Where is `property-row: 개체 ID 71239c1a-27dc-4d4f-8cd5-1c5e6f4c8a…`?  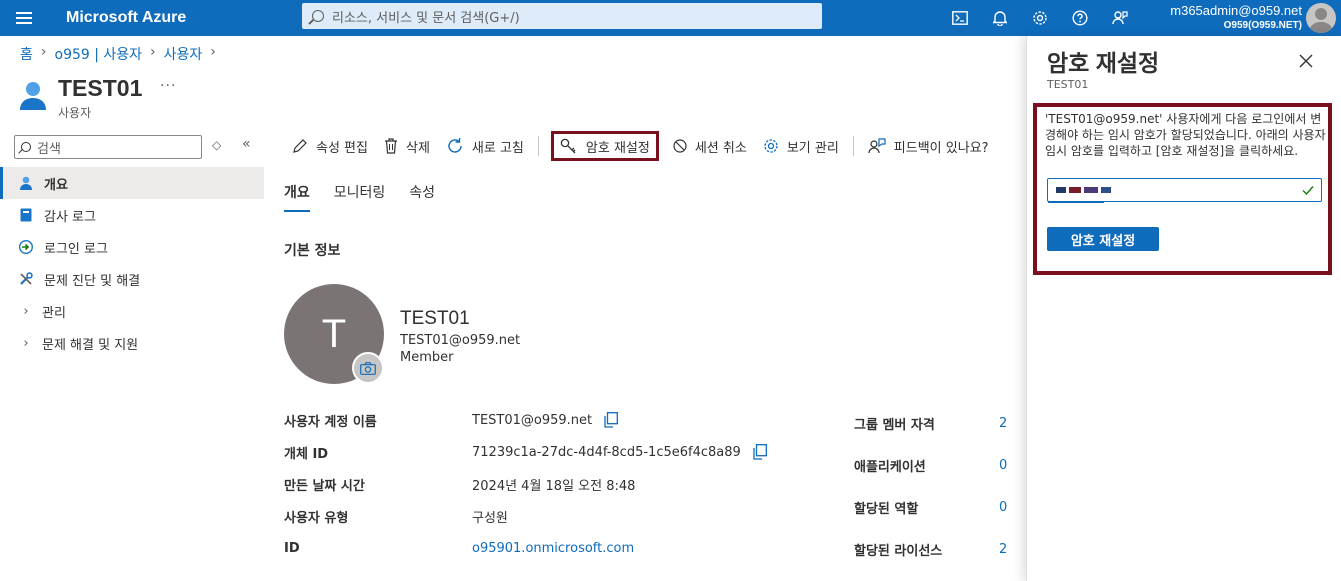
property-row: 개체 ID 71239c1a-27dc-4d4f-8cd5-1c5e6f4c8a… is located at coordinates (525, 452).